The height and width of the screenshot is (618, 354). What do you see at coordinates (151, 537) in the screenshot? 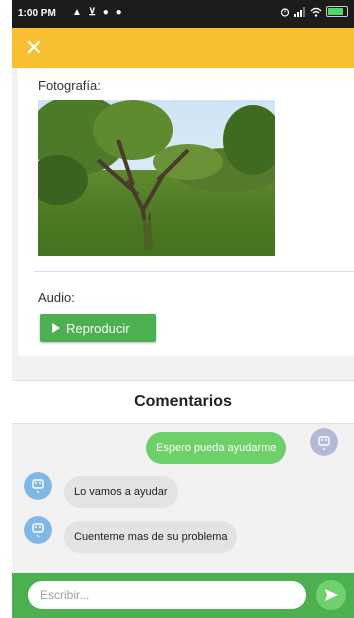
I see `message-bubble-incoming: Cuenteme mas de su problema` at bounding box center [151, 537].